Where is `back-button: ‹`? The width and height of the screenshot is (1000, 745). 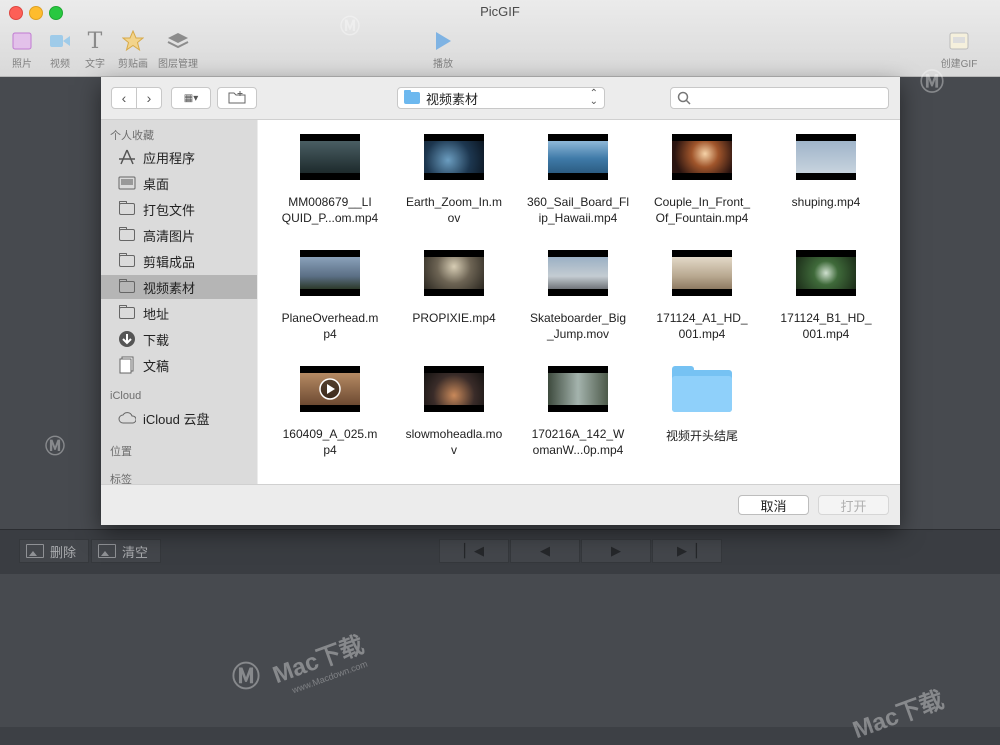 back-button: ‹ is located at coordinates (124, 98).